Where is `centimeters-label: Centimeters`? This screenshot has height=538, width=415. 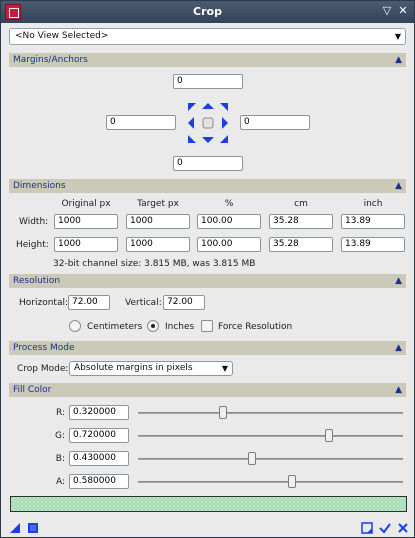 centimeters-label: Centimeters is located at coordinates (115, 327).